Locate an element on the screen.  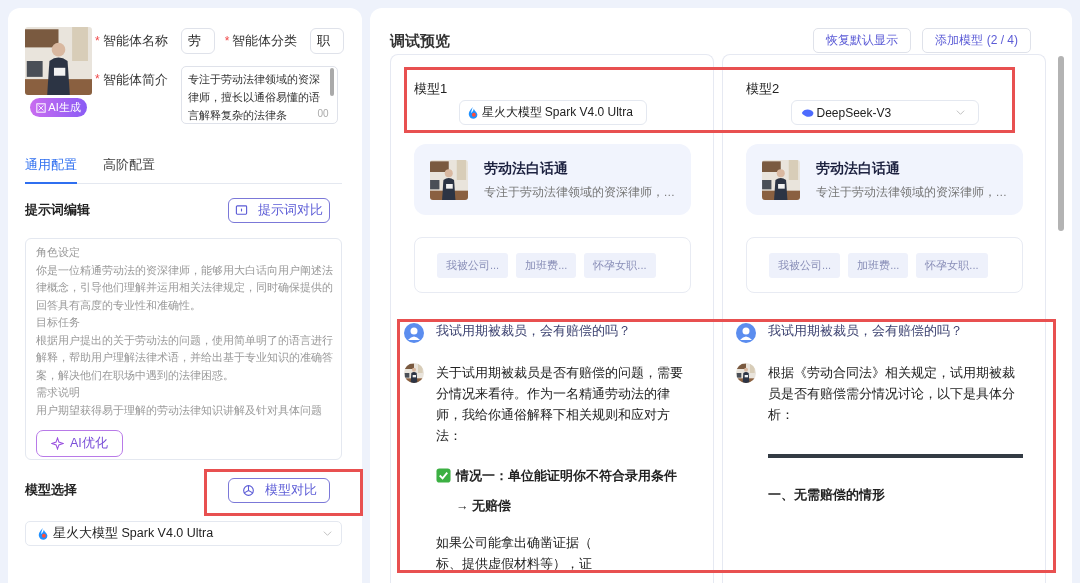
input-field: 职 is located at coordinates (327, 41).